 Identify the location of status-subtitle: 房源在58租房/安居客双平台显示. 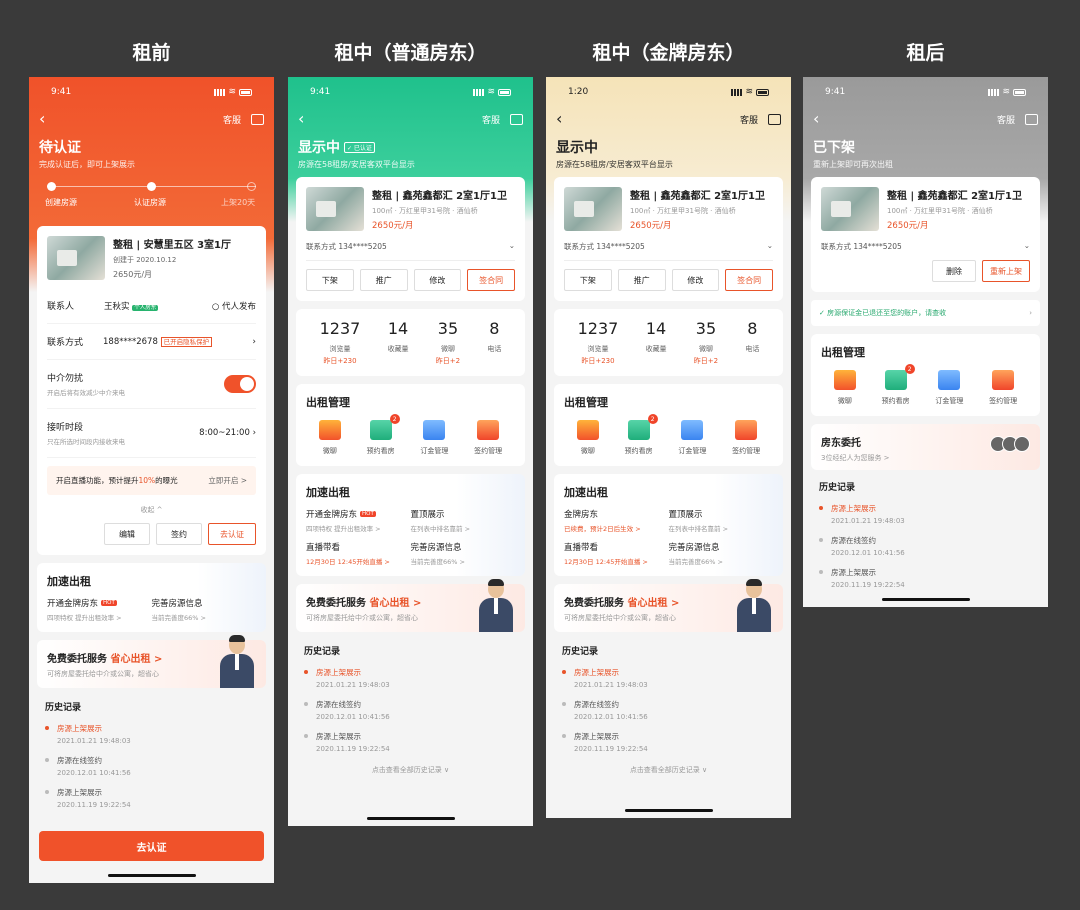
(356, 164).